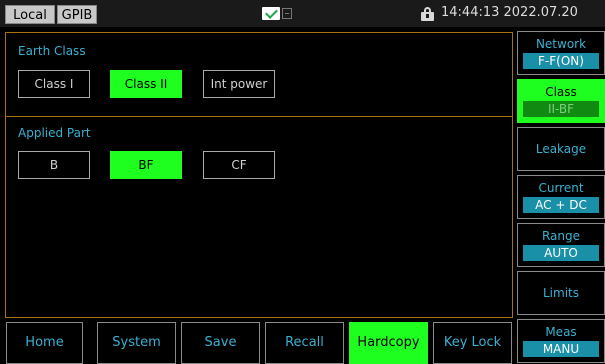 This screenshot has height=364, width=605. I want to click on message-icon, so click(287, 13).